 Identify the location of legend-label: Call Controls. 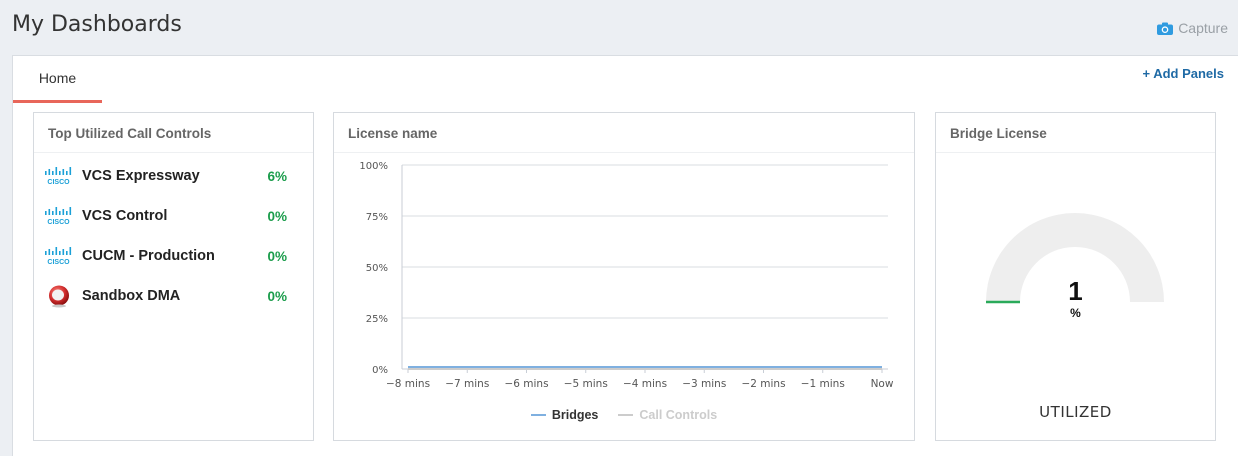
(678, 415).